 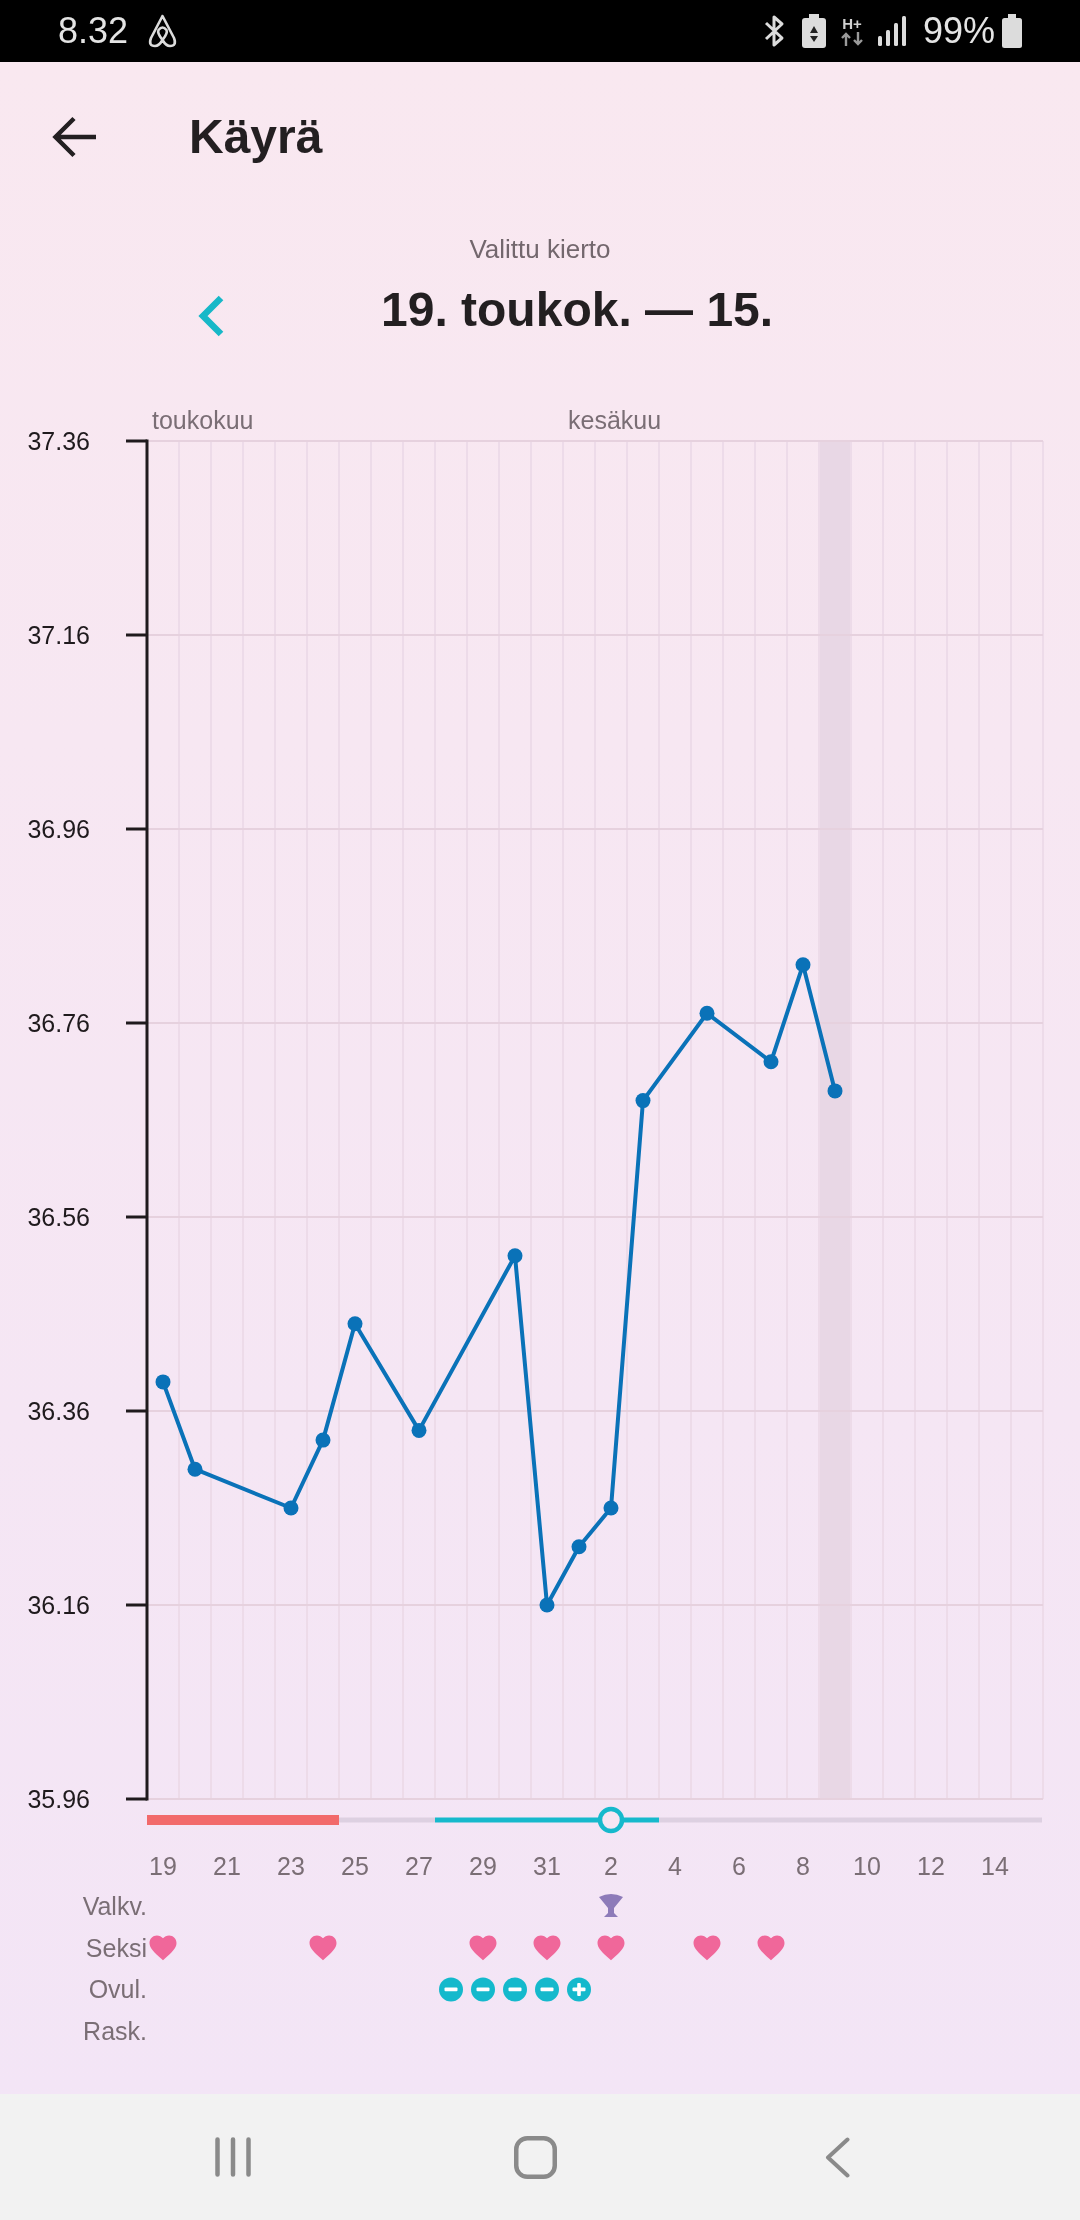 What do you see at coordinates (116, 1947) in the screenshot?
I see `row-label: Seksi` at bounding box center [116, 1947].